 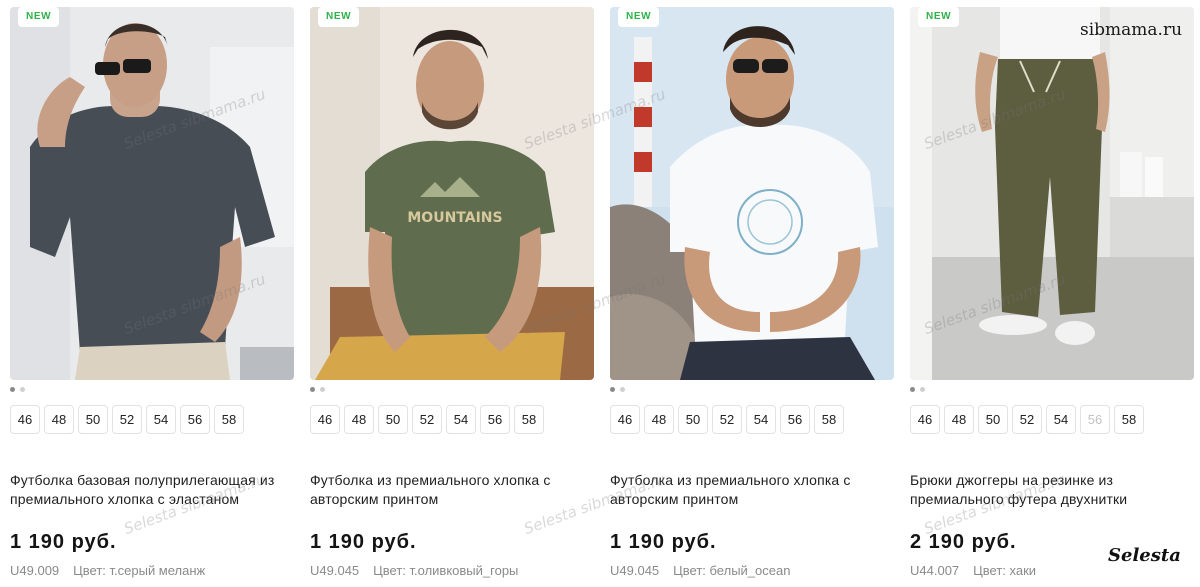 I want to click on product-title-line: Брюки джоггеры на резинке из, so click(x=1012, y=480).